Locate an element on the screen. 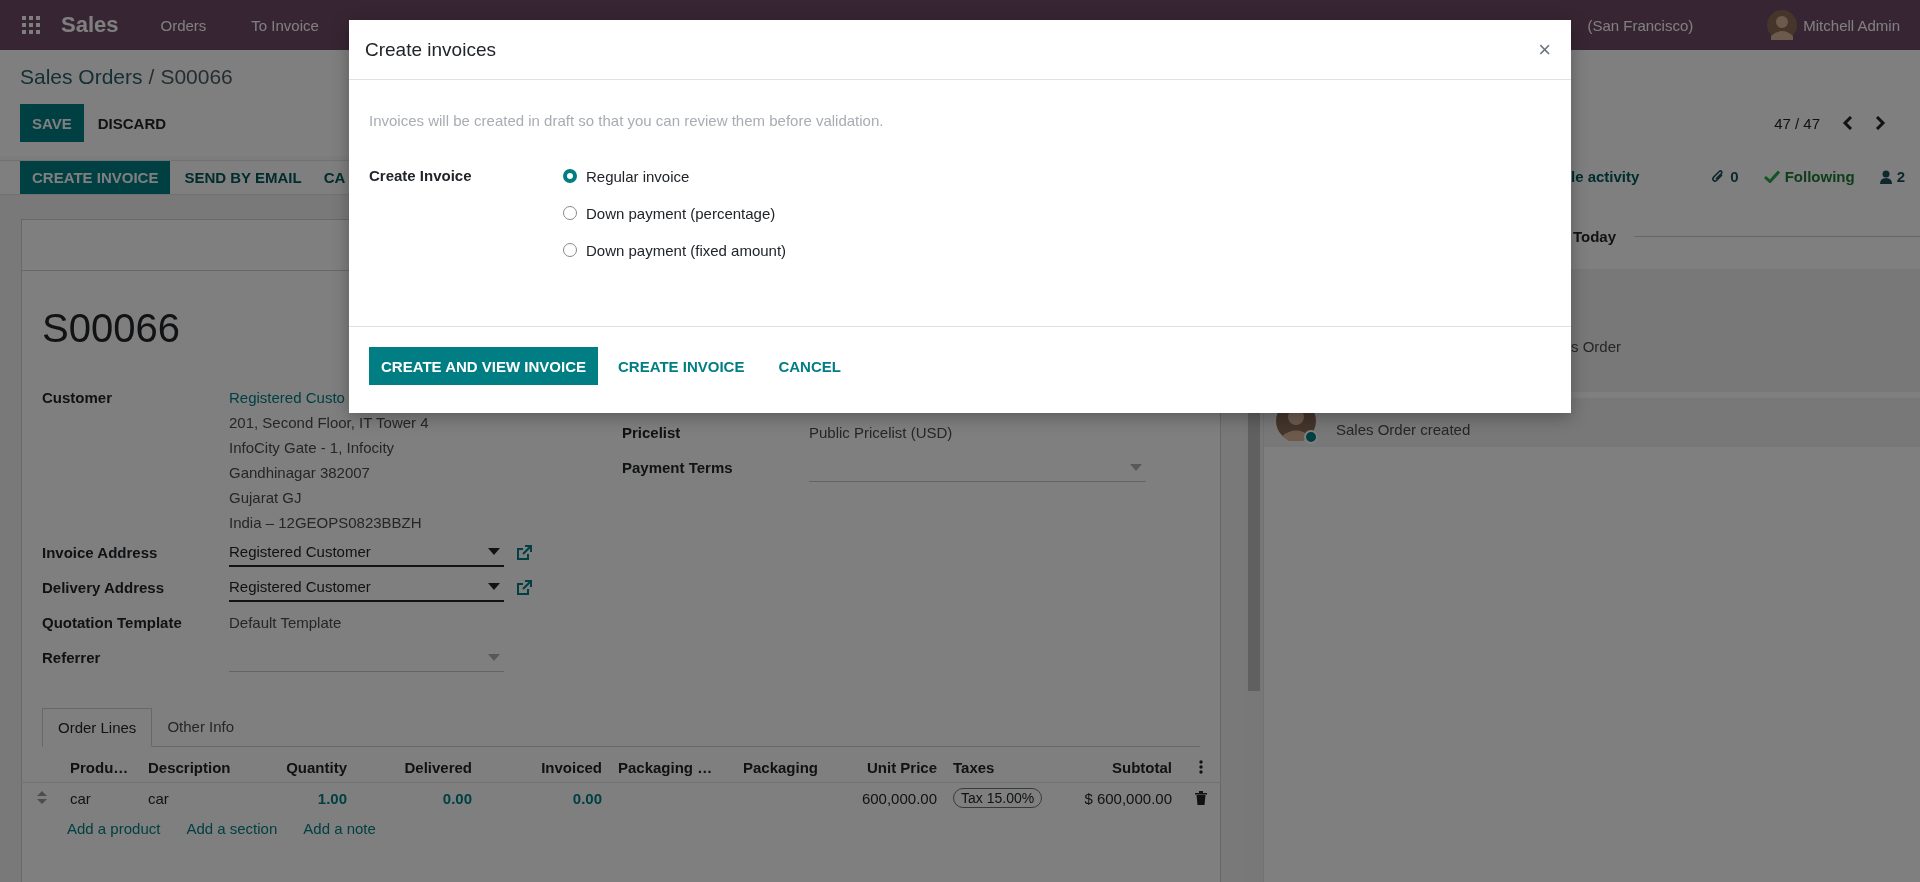 The width and height of the screenshot is (1920, 882). form-button: DISCARD is located at coordinates (132, 123).